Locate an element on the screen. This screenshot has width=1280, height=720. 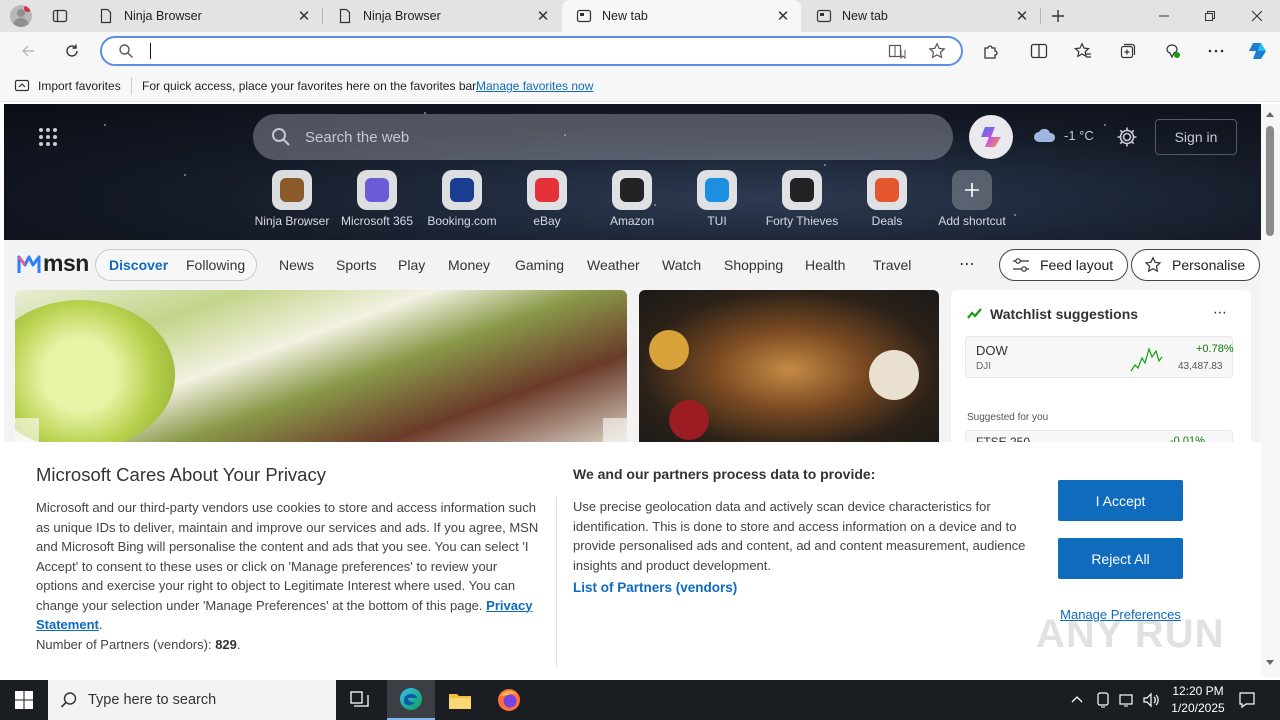
suggested-label: Suggested for you is located at coordinates (1008, 417).